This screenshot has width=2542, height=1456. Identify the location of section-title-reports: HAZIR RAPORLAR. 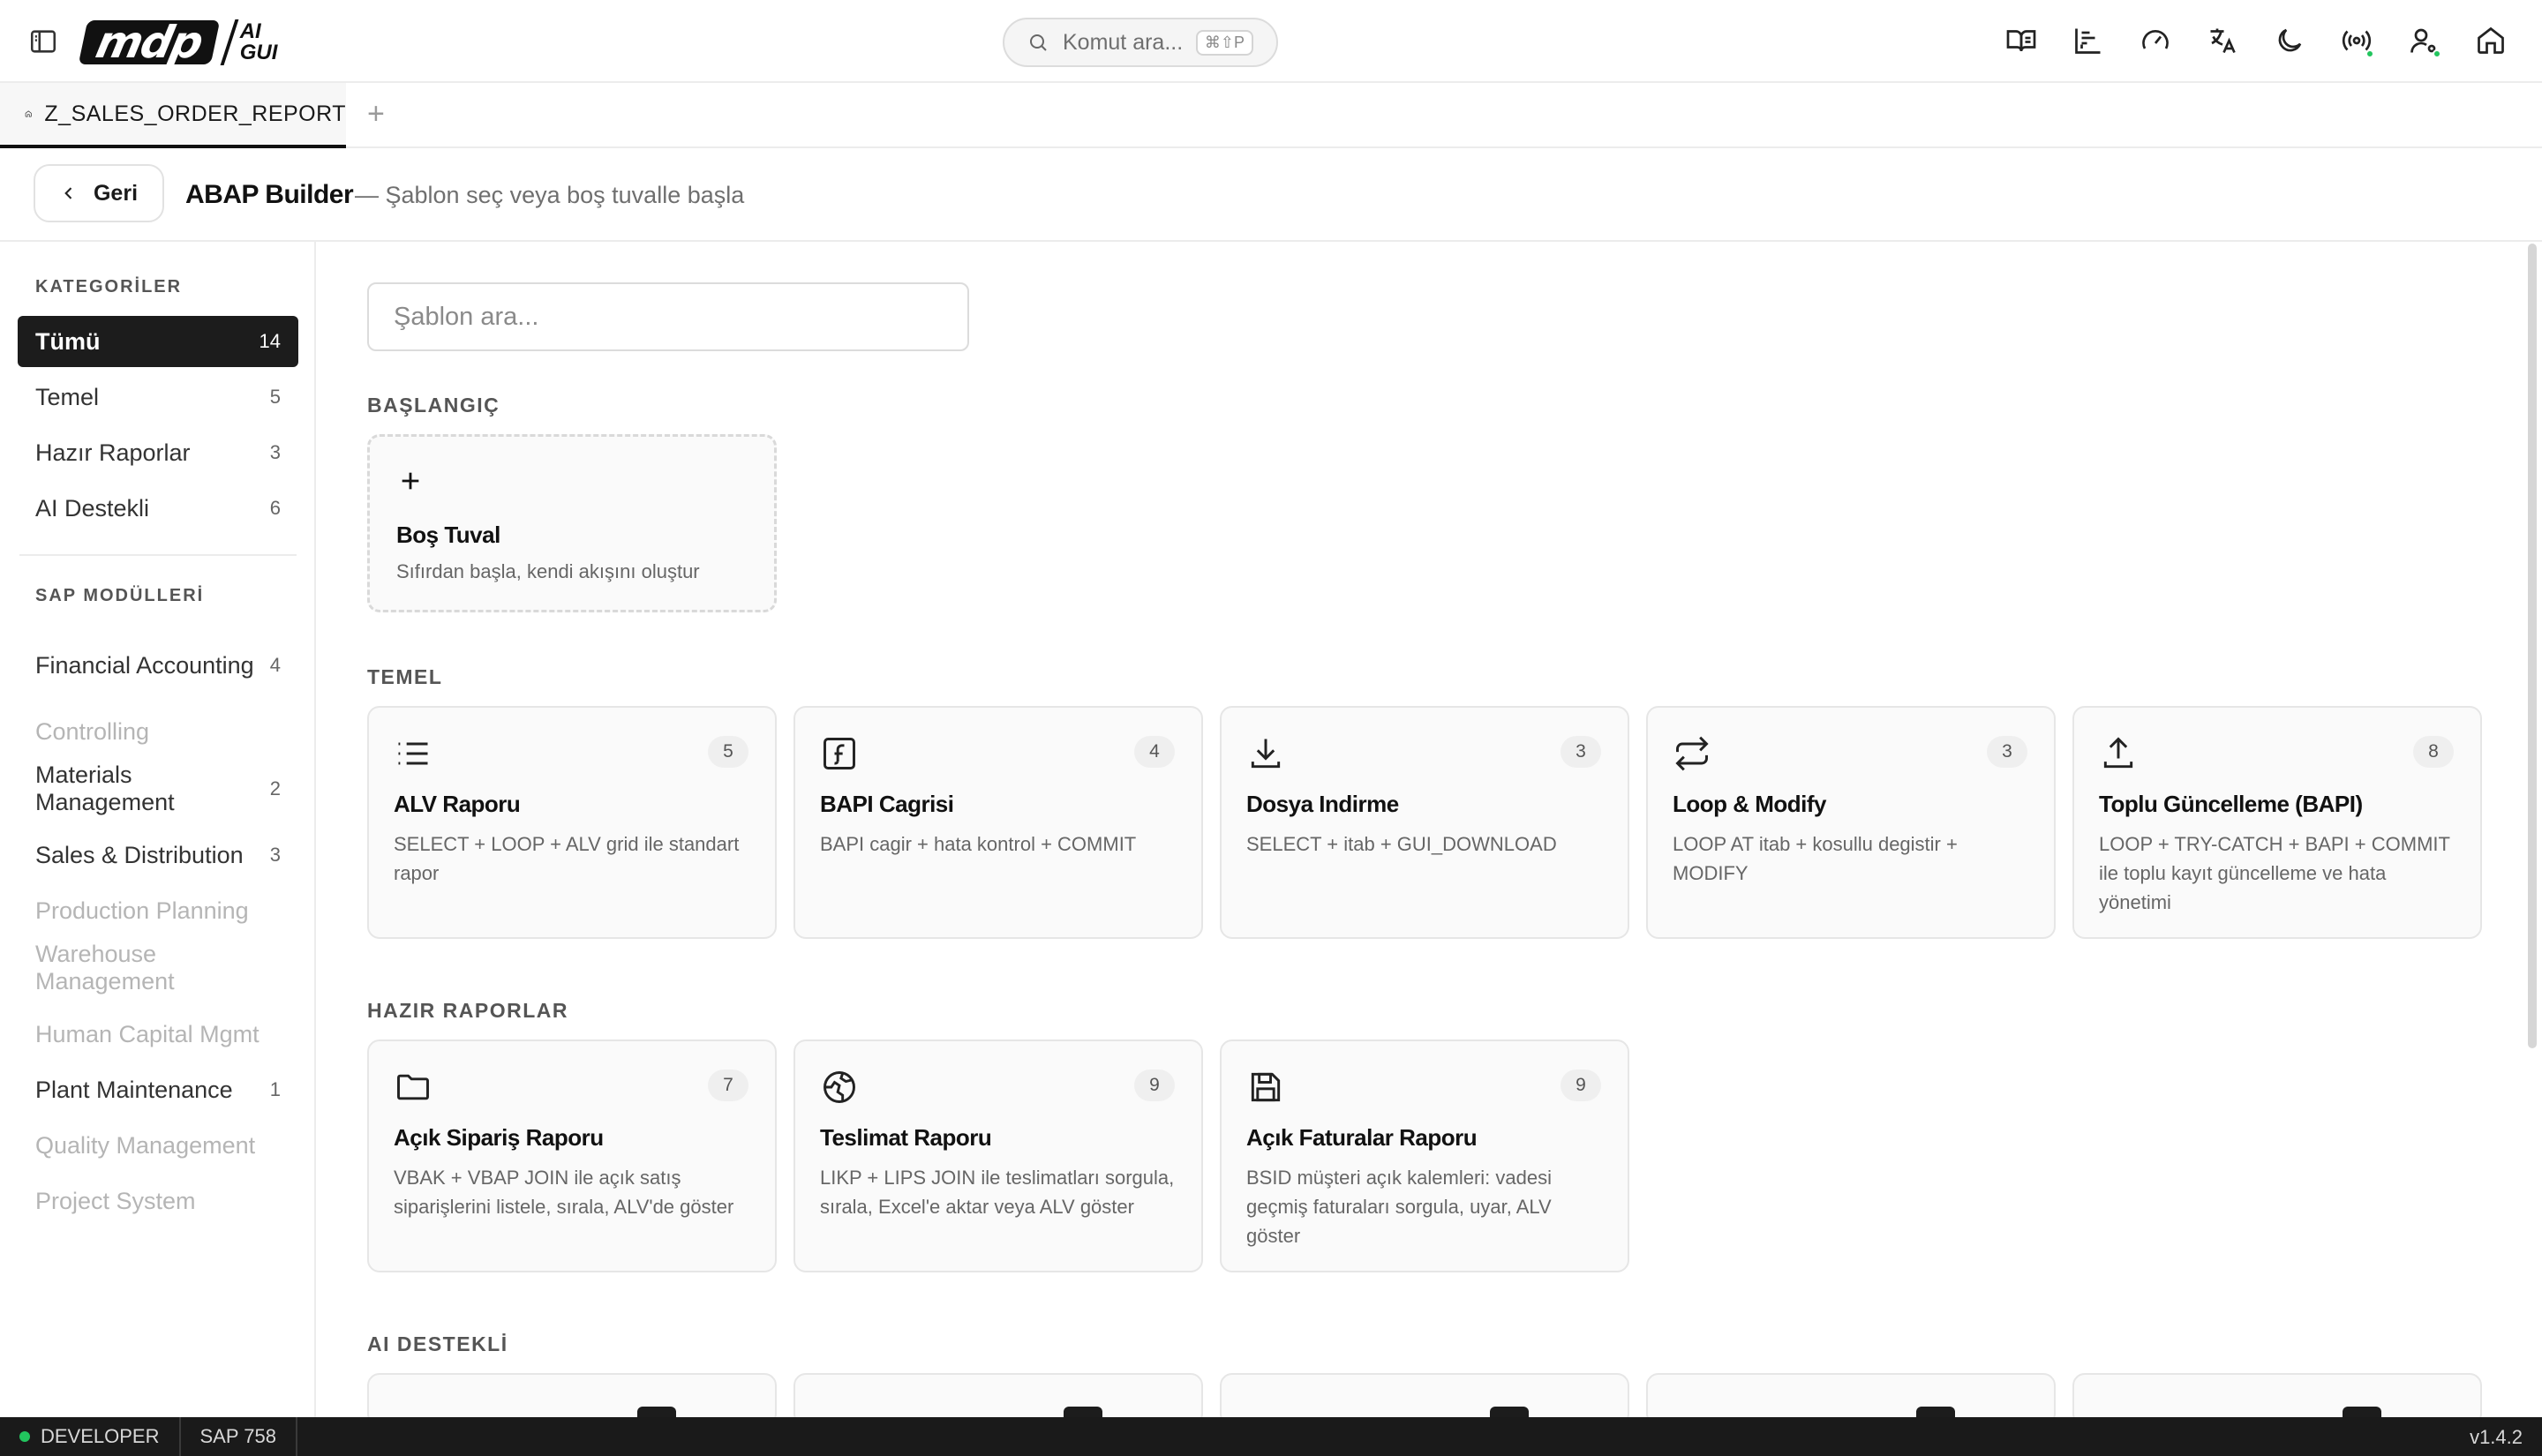
(468, 1010).